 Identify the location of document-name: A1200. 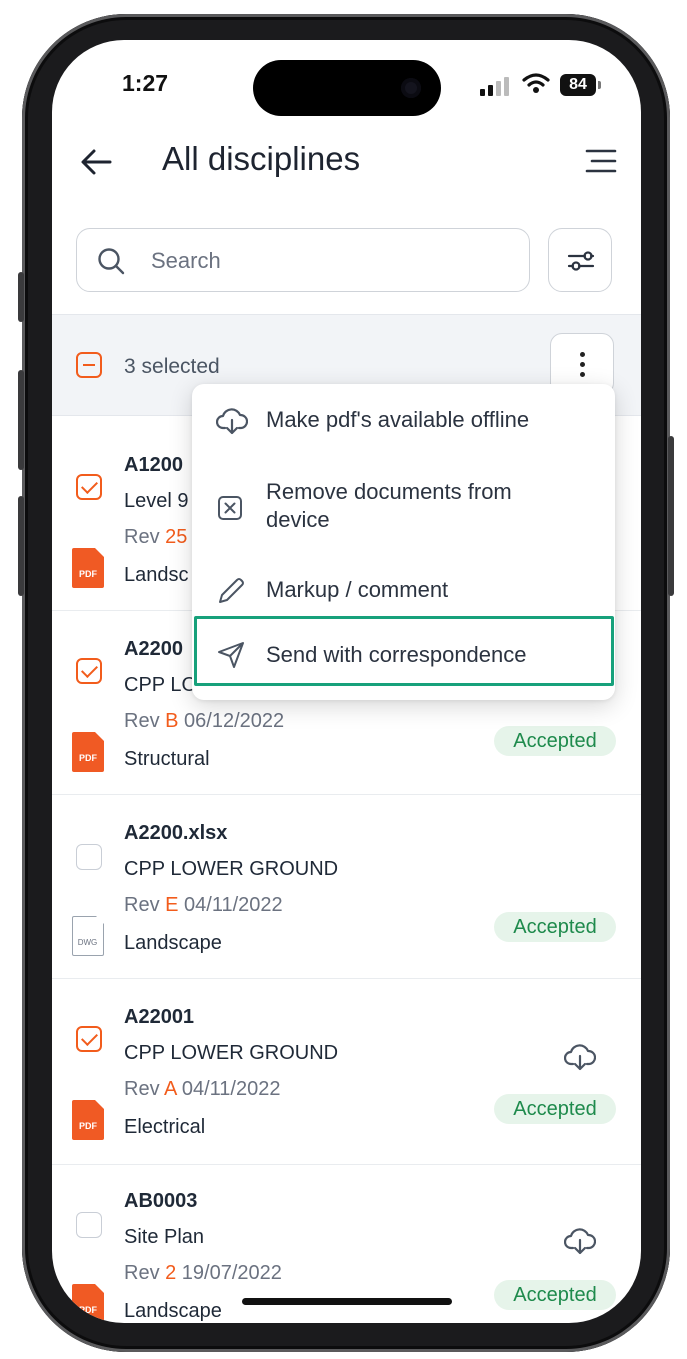
(153, 465).